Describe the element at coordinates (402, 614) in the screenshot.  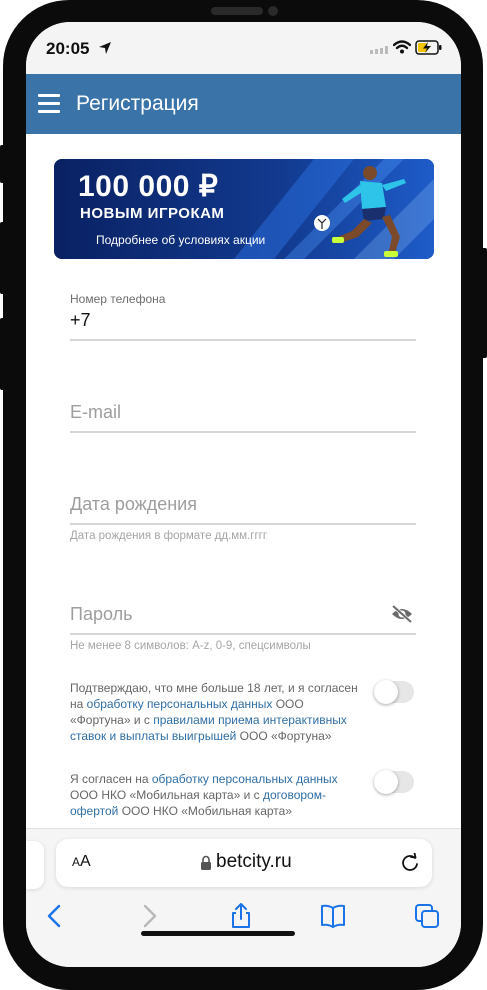
I see `eye-off-icon` at that location.